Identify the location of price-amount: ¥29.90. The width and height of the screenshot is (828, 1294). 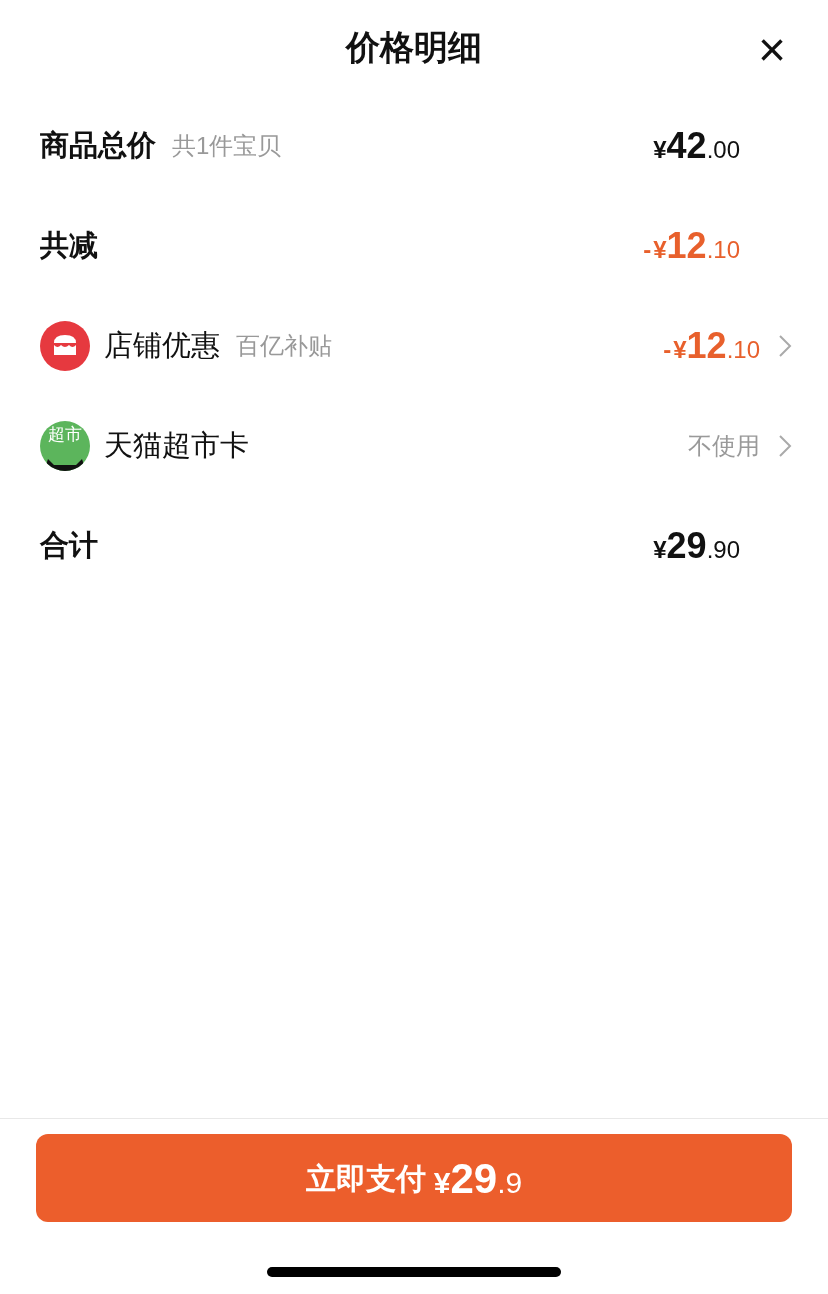
(696, 546).